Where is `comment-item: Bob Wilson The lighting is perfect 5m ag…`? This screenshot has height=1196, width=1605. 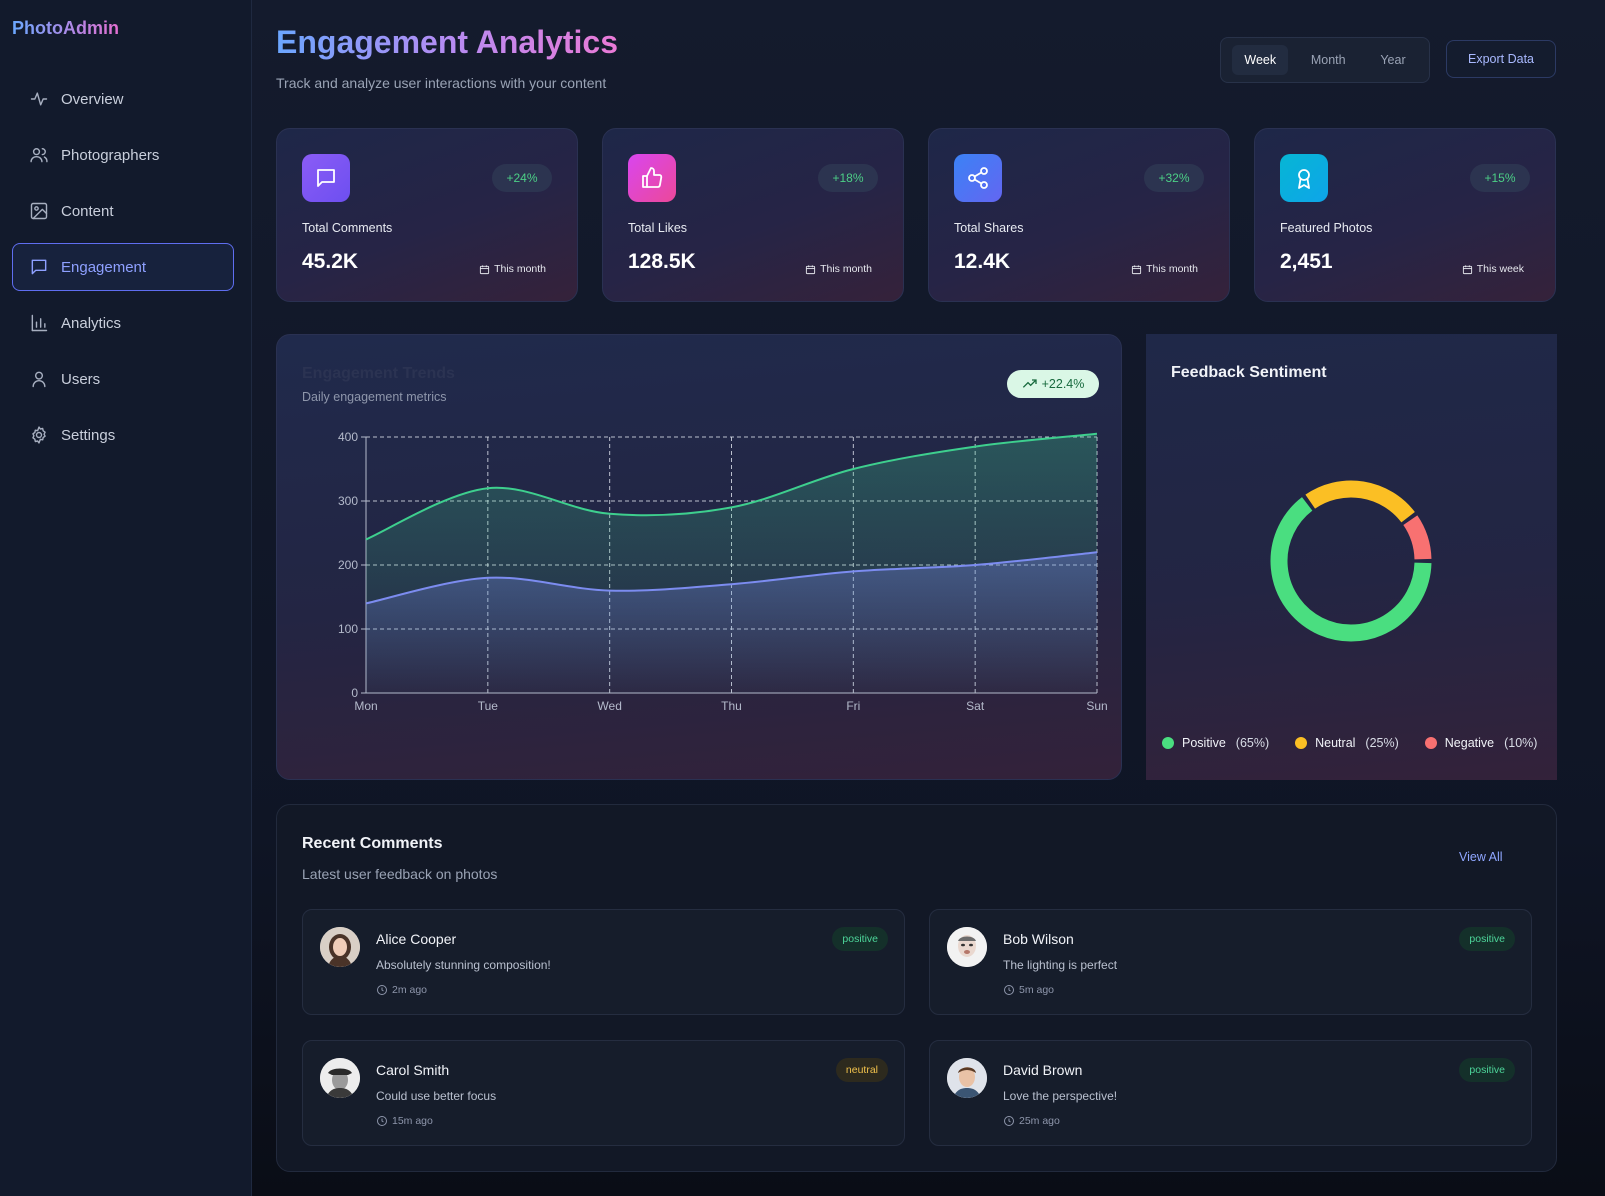
comment-item: Bob Wilson The lighting is perfect 5m ag… is located at coordinates (1230, 962).